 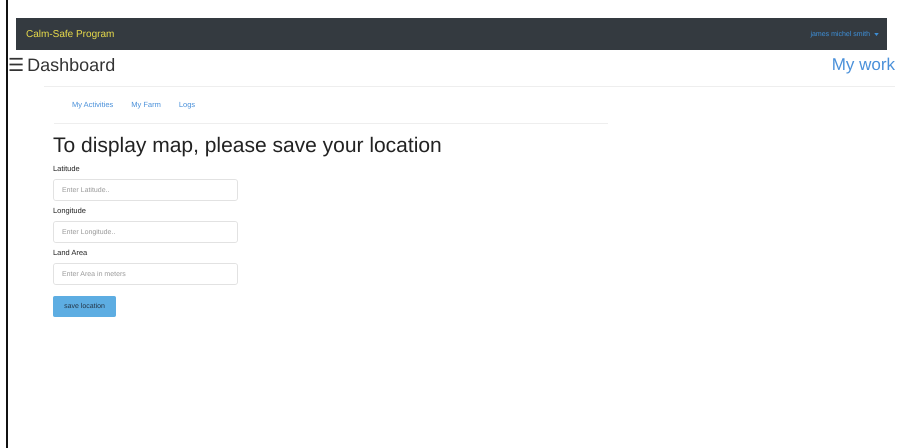 What do you see at coordinates (70, 34) in the screenshot?
I see `brand-link: Calm-Safe Program` at bounding box center [70, 34].